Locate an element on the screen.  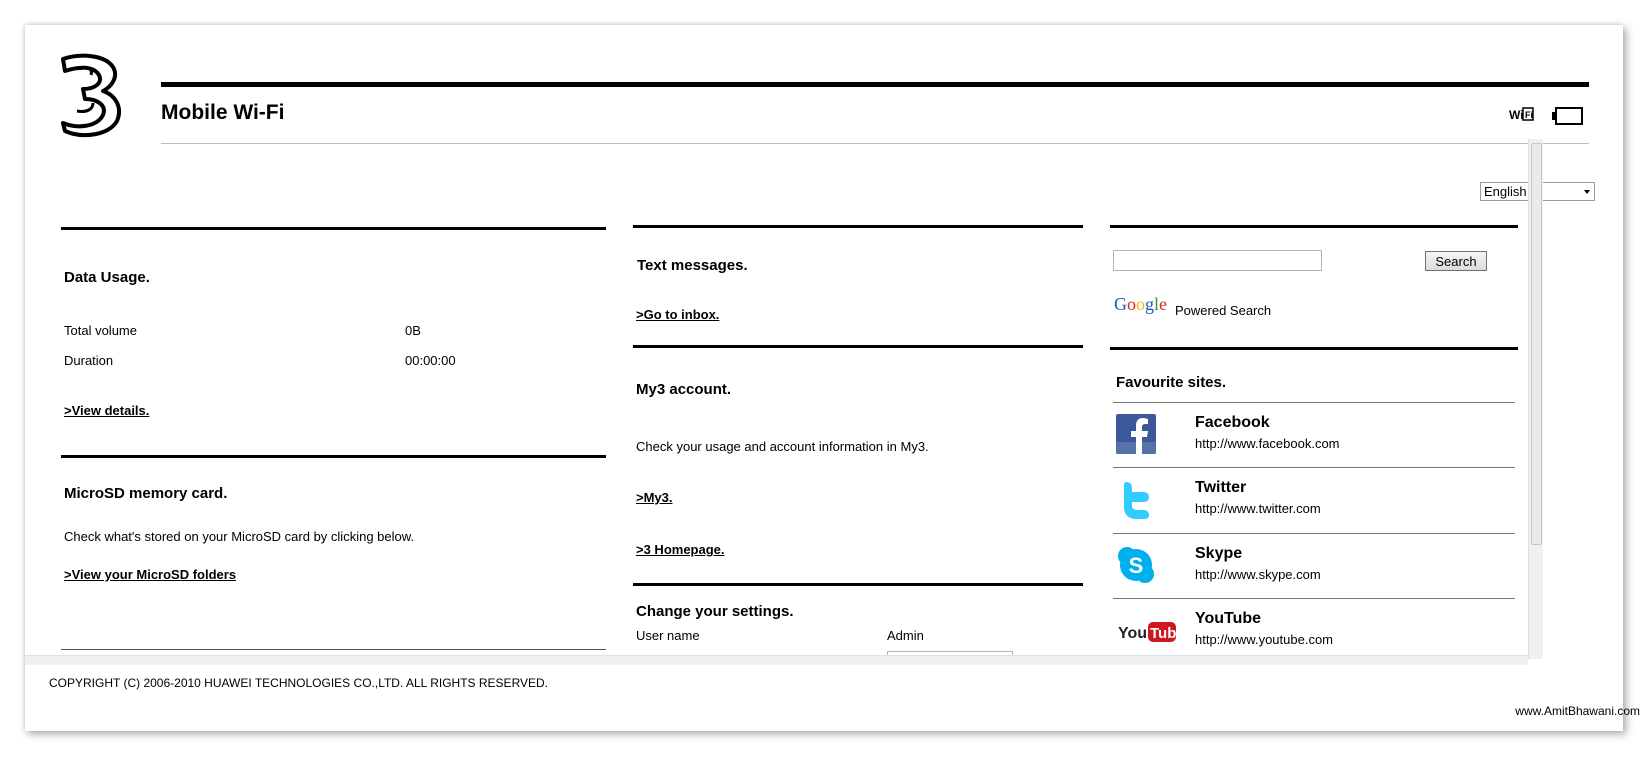
svg-text: Tube is located at coordinates (1164, 633).